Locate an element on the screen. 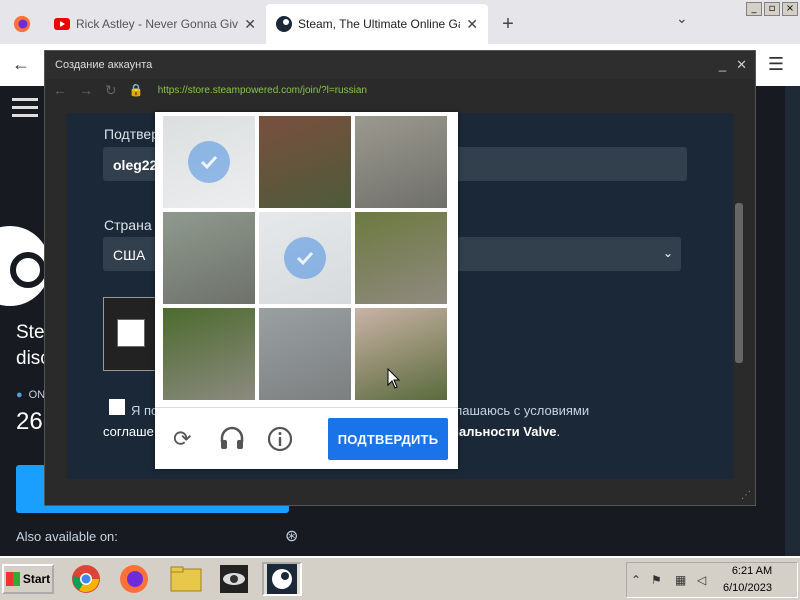  restore-button: ▫ is located at coordinates (772, 9).